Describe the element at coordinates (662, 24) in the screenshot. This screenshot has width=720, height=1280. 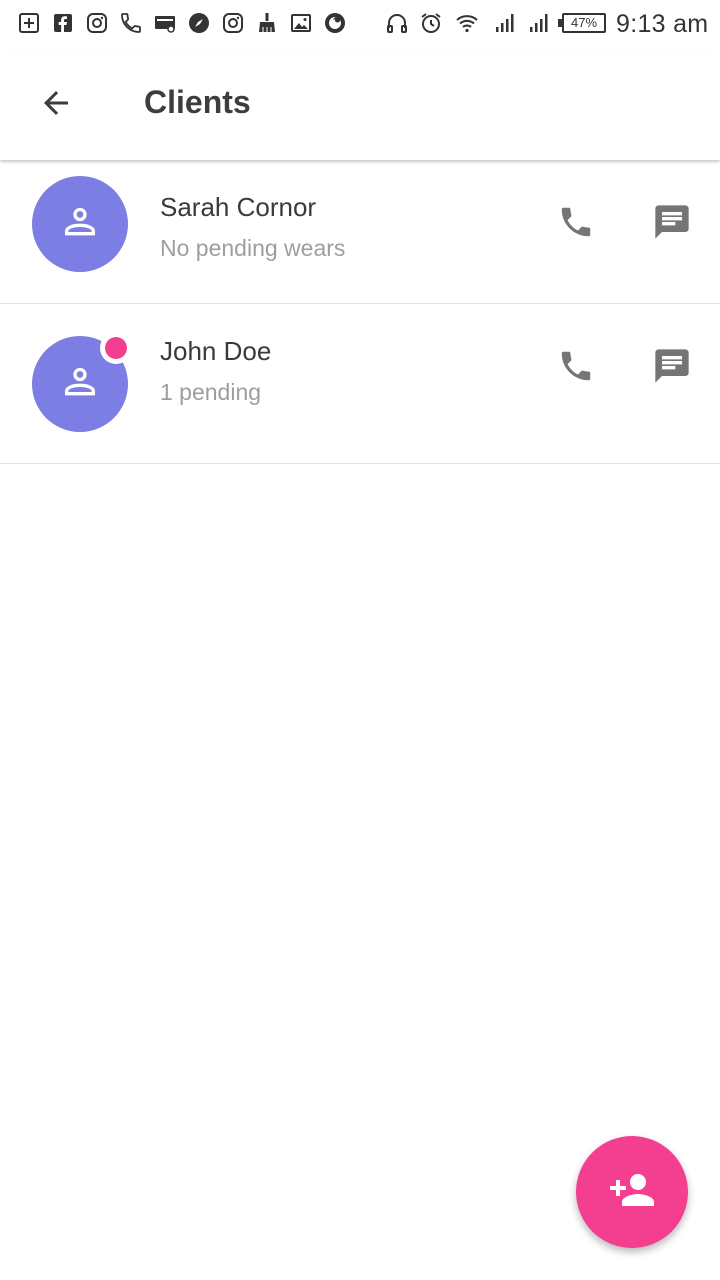
I see `status-clock: 9:13 am` at that location.